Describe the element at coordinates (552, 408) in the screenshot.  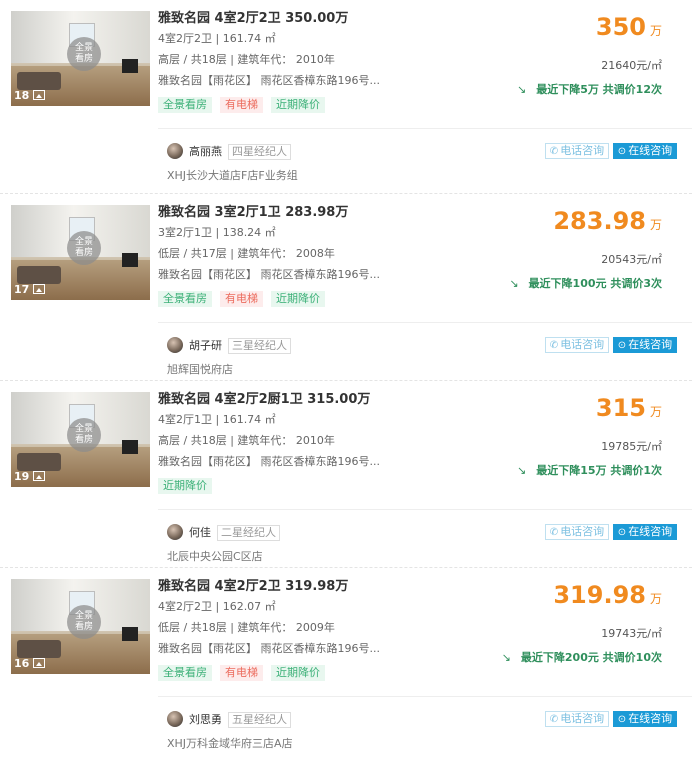
I see `total-price: 315 万` at that location.